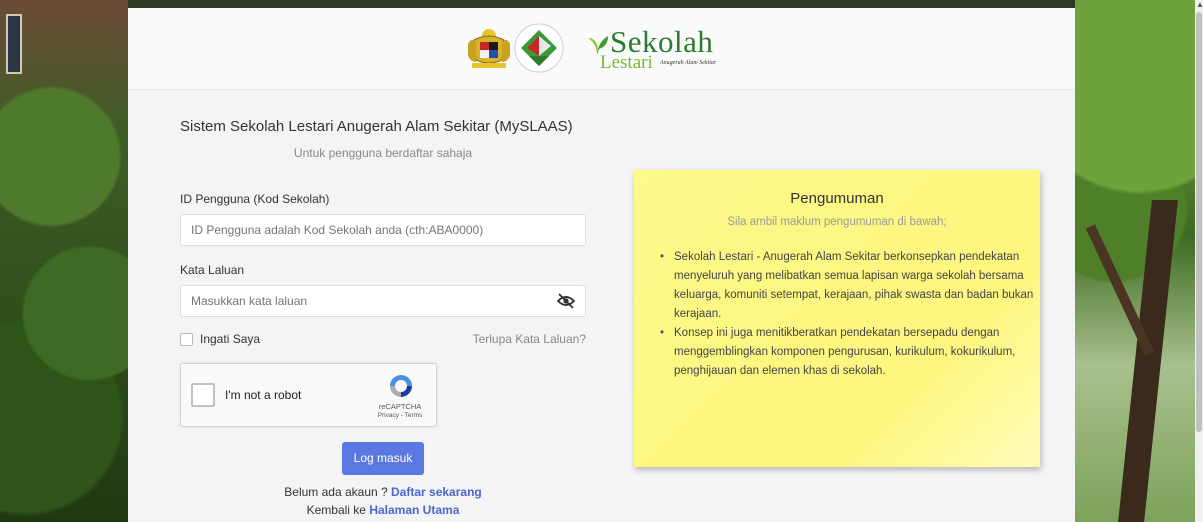 This screenshot has width=1203, height=522. What do you see at coordinates (539, 48) in the screenshot?
I see `ministry-logo` at bounding box center [539, 48].